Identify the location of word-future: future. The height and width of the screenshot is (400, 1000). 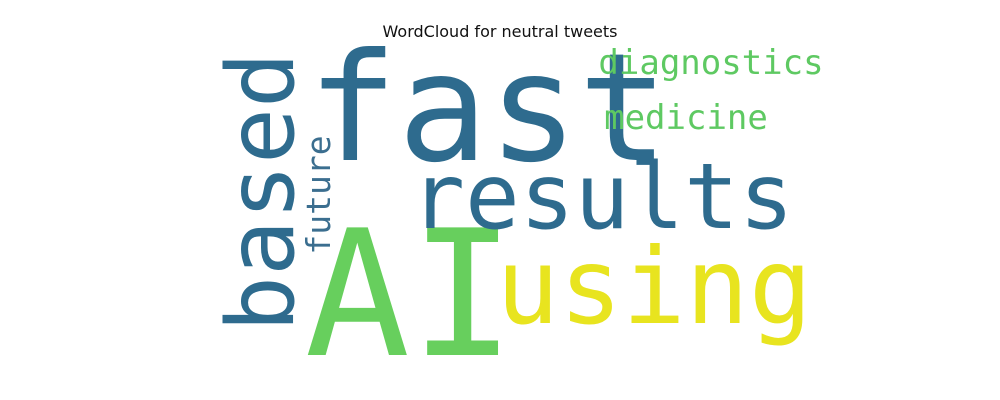
(318, 194).